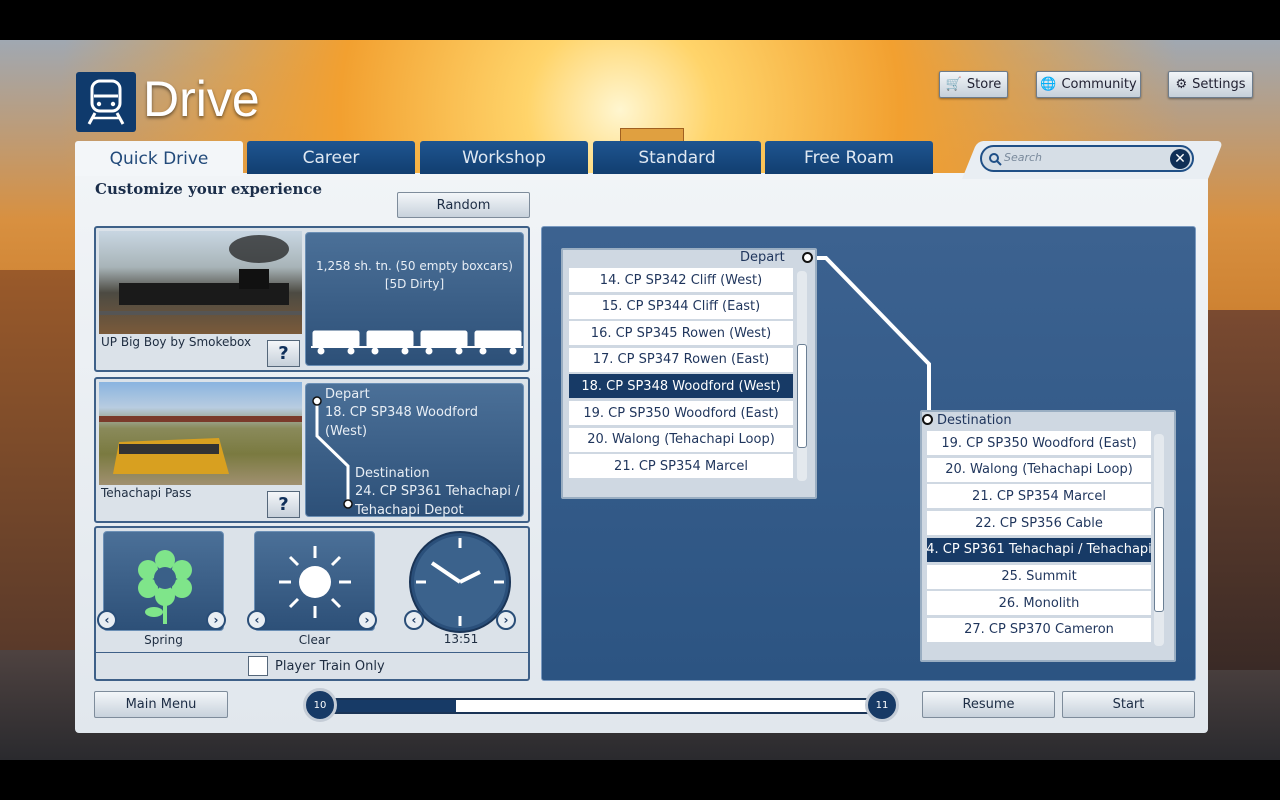 The height and width of the screenshot is (800, 1280). Describe the element at coordinates (984, 84) in the screenshot. I see `store-label: Store` at that location.